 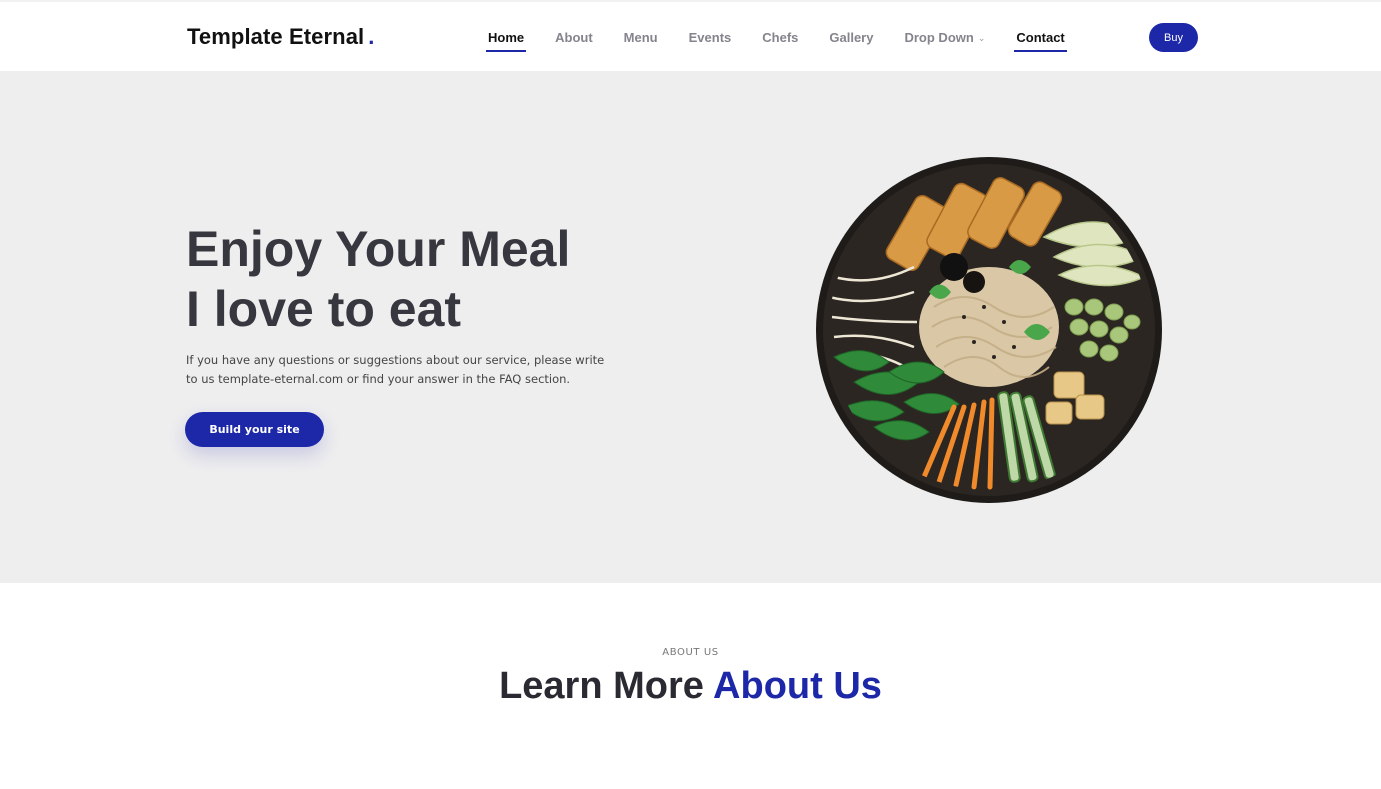 I want to click on nav-item-contact: Contact, so click(x=1041, y=39).